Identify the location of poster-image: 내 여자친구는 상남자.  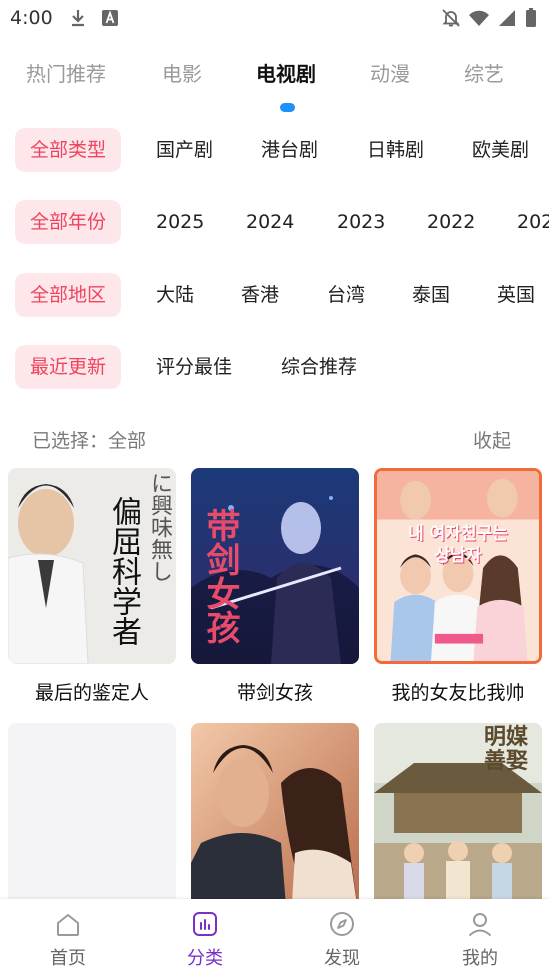
(458, 566).